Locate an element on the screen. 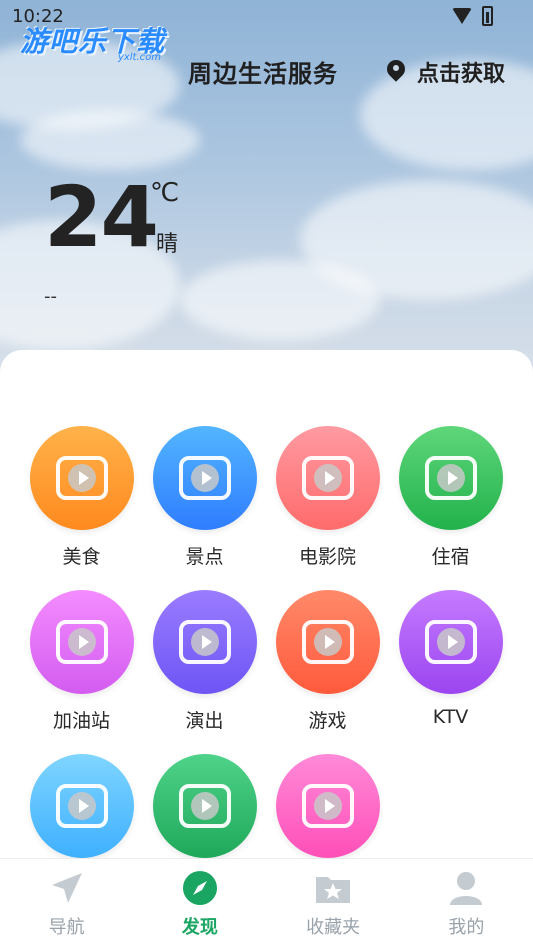 Image resolution: width=533 pixels, height=948 pixels. service-item-1: 美食 is located at coordinates (81, 497).